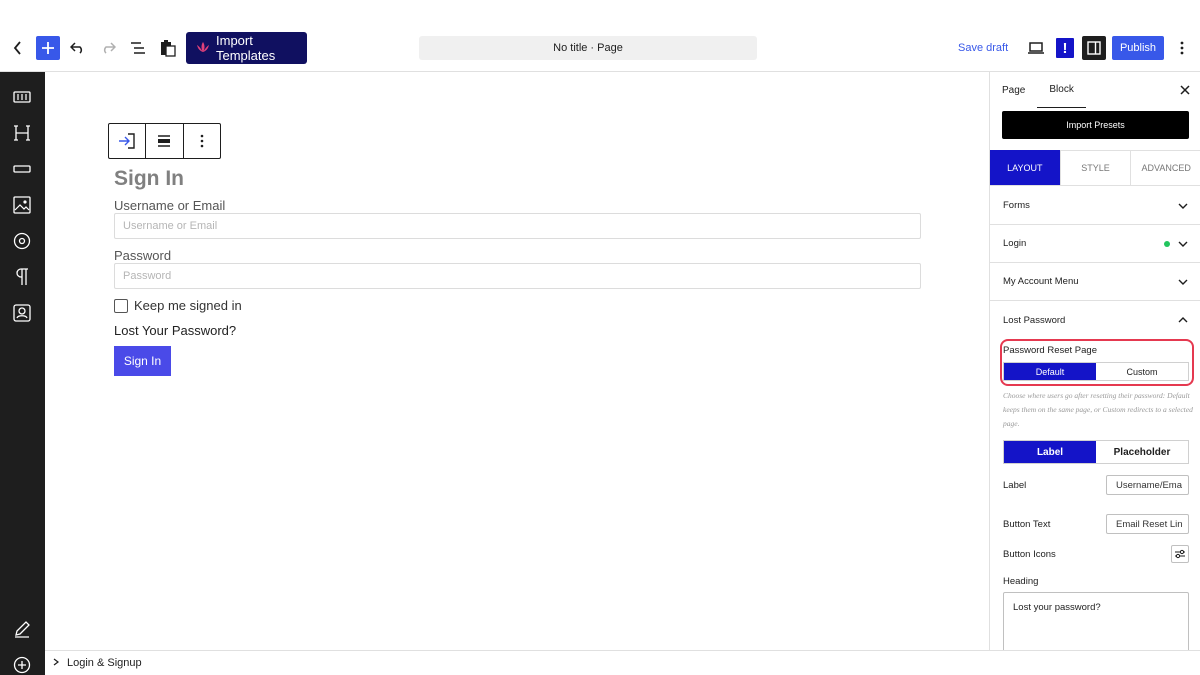 Image resolution: width=1200 pixels, height=675 pixels. I want to click on import-templates-label: Import Templates, so click(246, 48).